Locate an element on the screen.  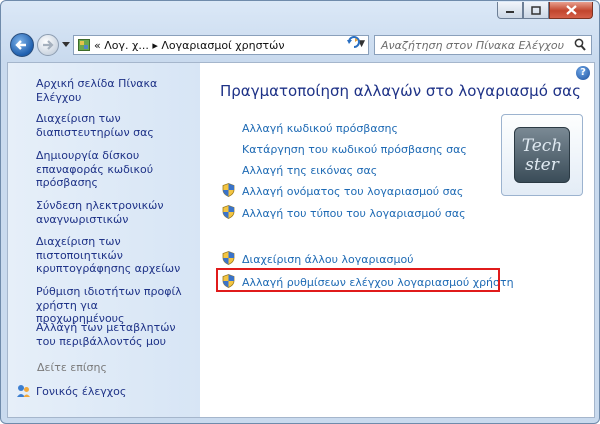
sidebar-item-parental-controls: Γονικός έλεγχος is located at coordinates (111, 392).